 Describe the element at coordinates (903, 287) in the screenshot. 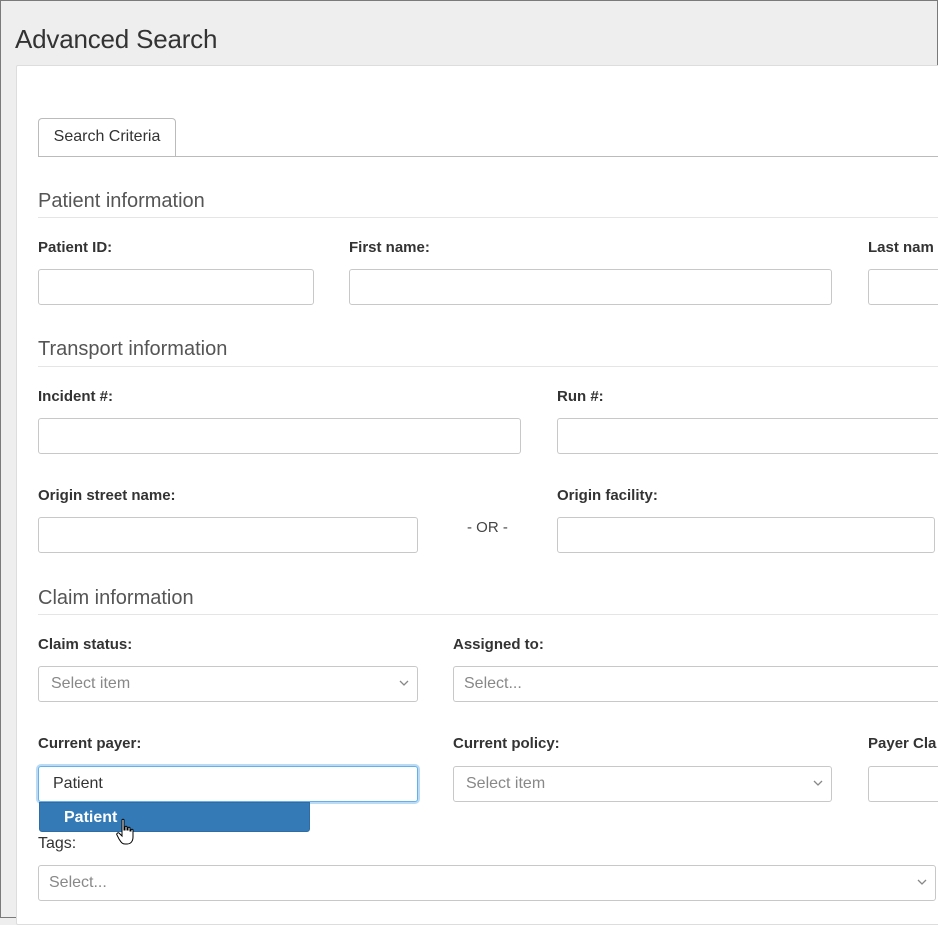

I see `last-name-input` at that location.